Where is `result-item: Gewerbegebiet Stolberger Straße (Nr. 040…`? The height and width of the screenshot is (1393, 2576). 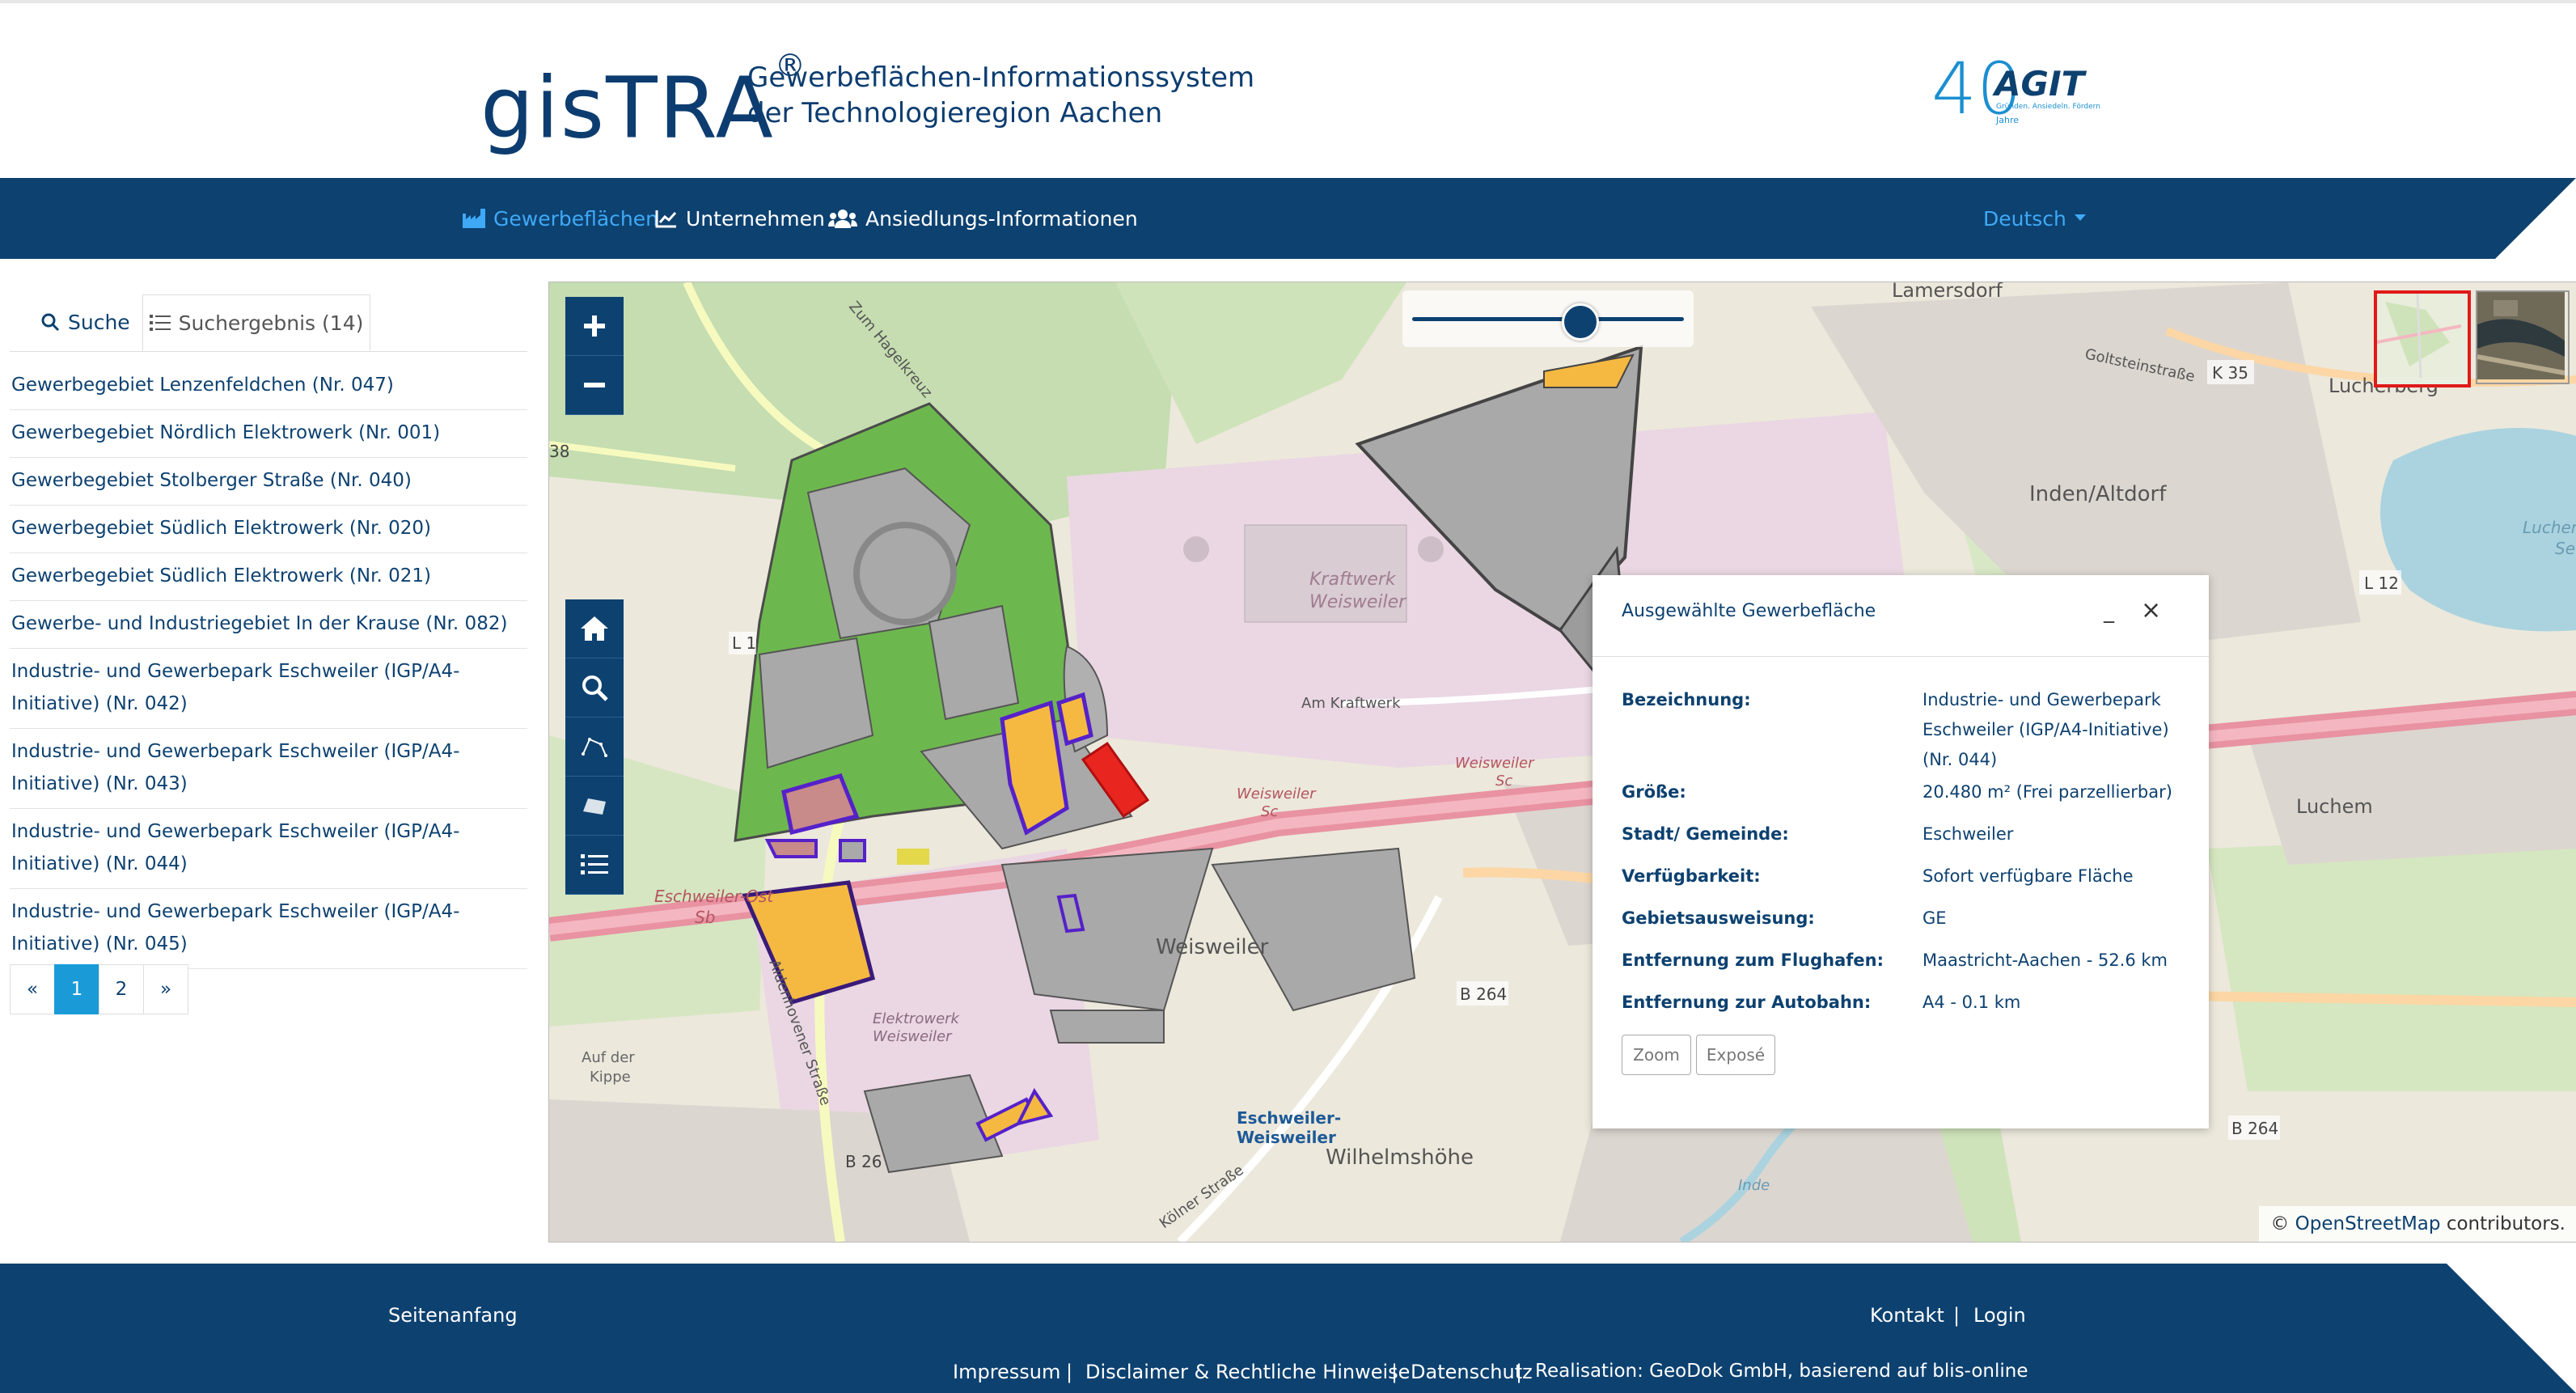 result-item: Gewerbegebiet Stolberger Straße (Nr. 040… is located at coordinates (268, 482).